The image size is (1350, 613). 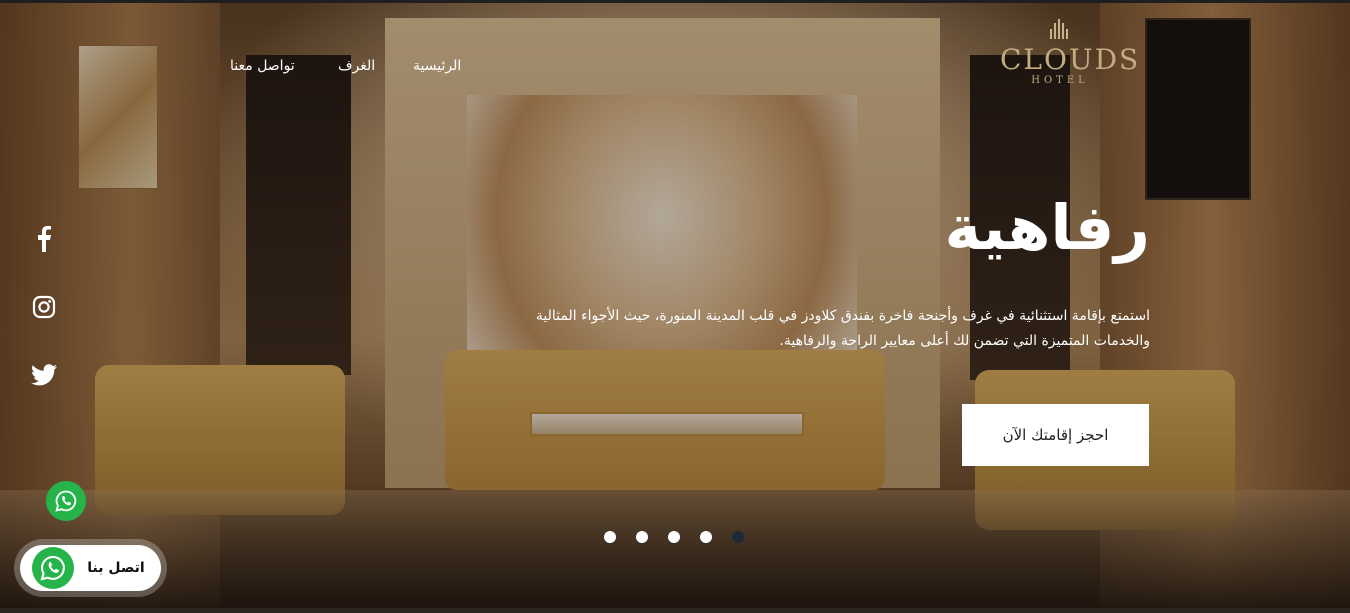 What do you see at coordinates (675, 1) in the screenshot?
I see `top-border` at bounding box center [675, 1].